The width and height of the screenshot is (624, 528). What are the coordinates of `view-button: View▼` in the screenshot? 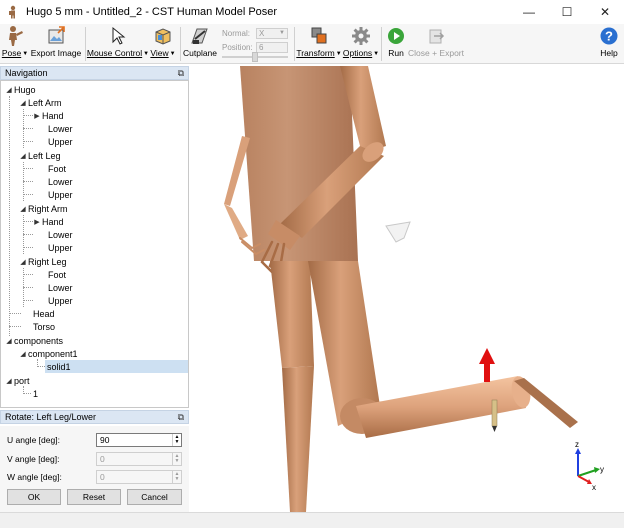 It's located at (163, 44).